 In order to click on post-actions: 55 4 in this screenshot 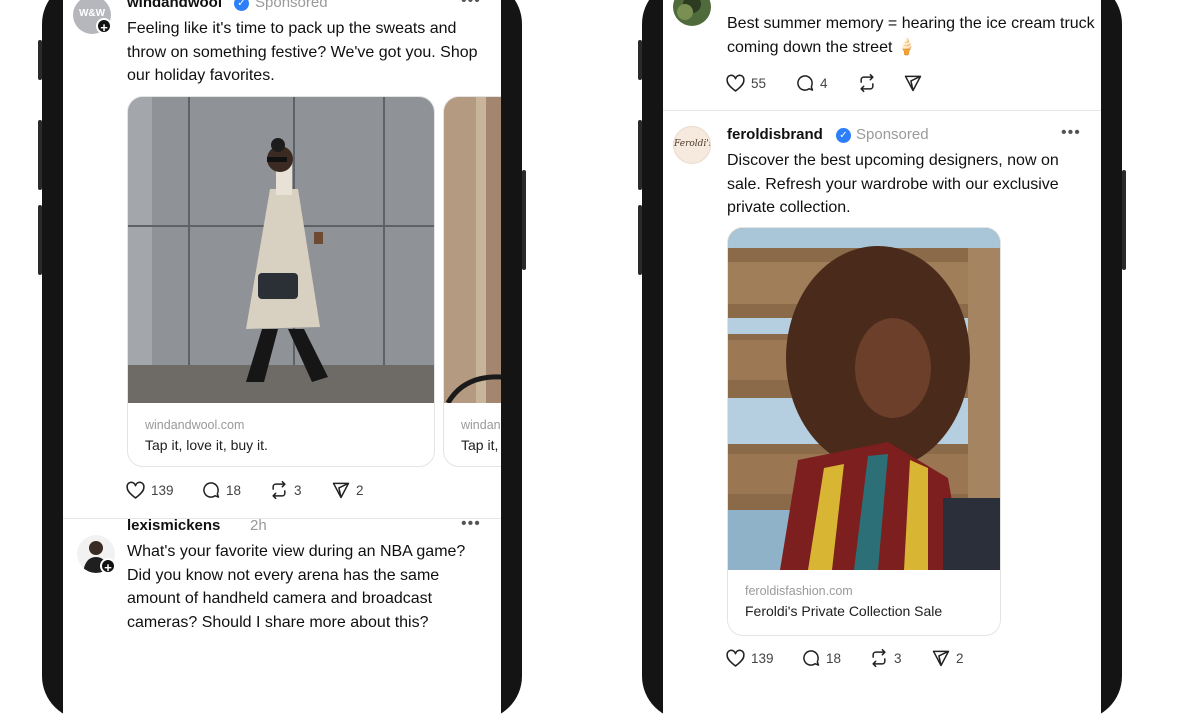, I will do `click(875, 83)`.